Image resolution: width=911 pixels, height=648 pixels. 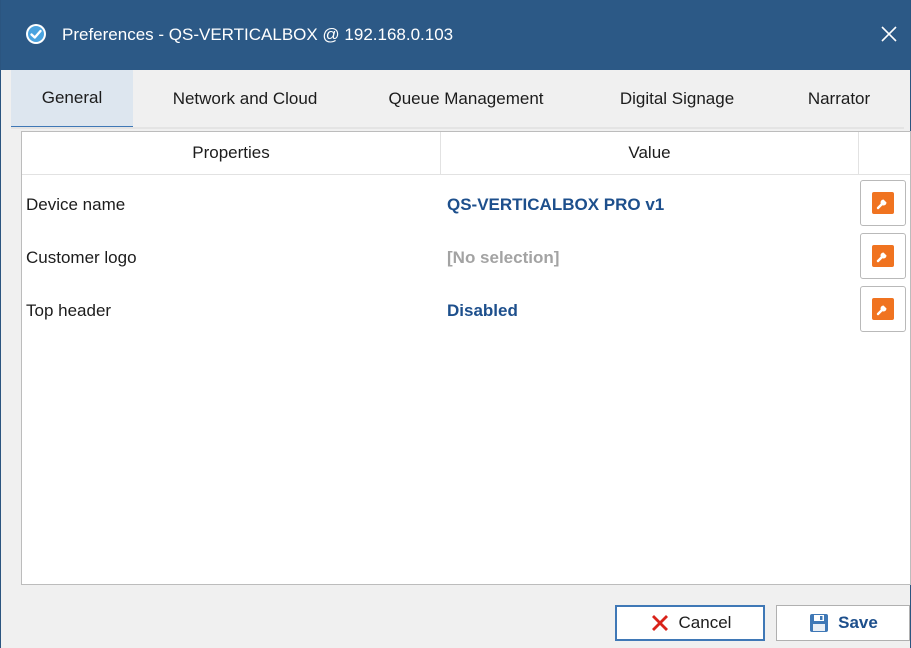 I want to click on close-icon, so click(x=889, y=34).